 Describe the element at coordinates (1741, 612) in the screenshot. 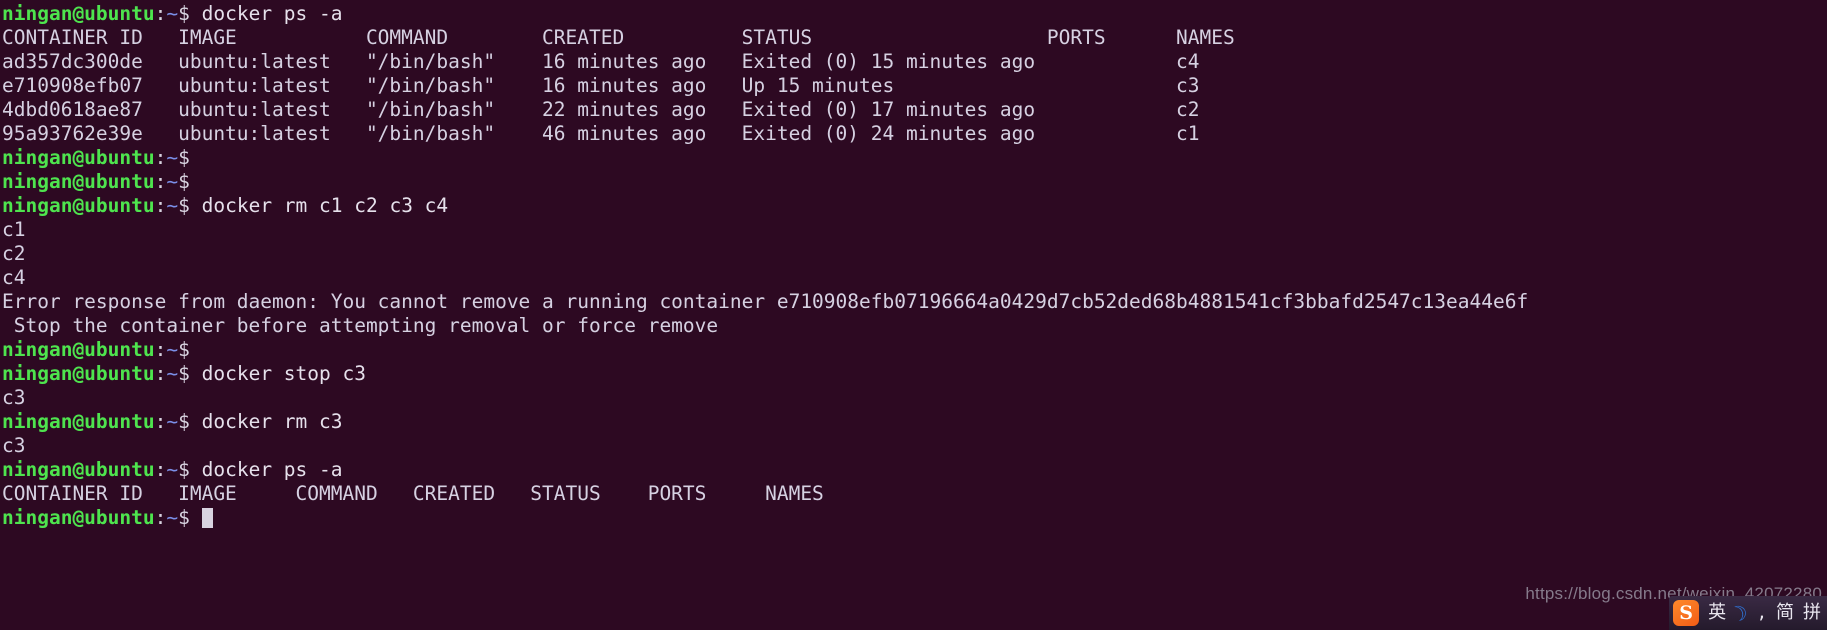

I see `moon-icon: ☽` at that location.